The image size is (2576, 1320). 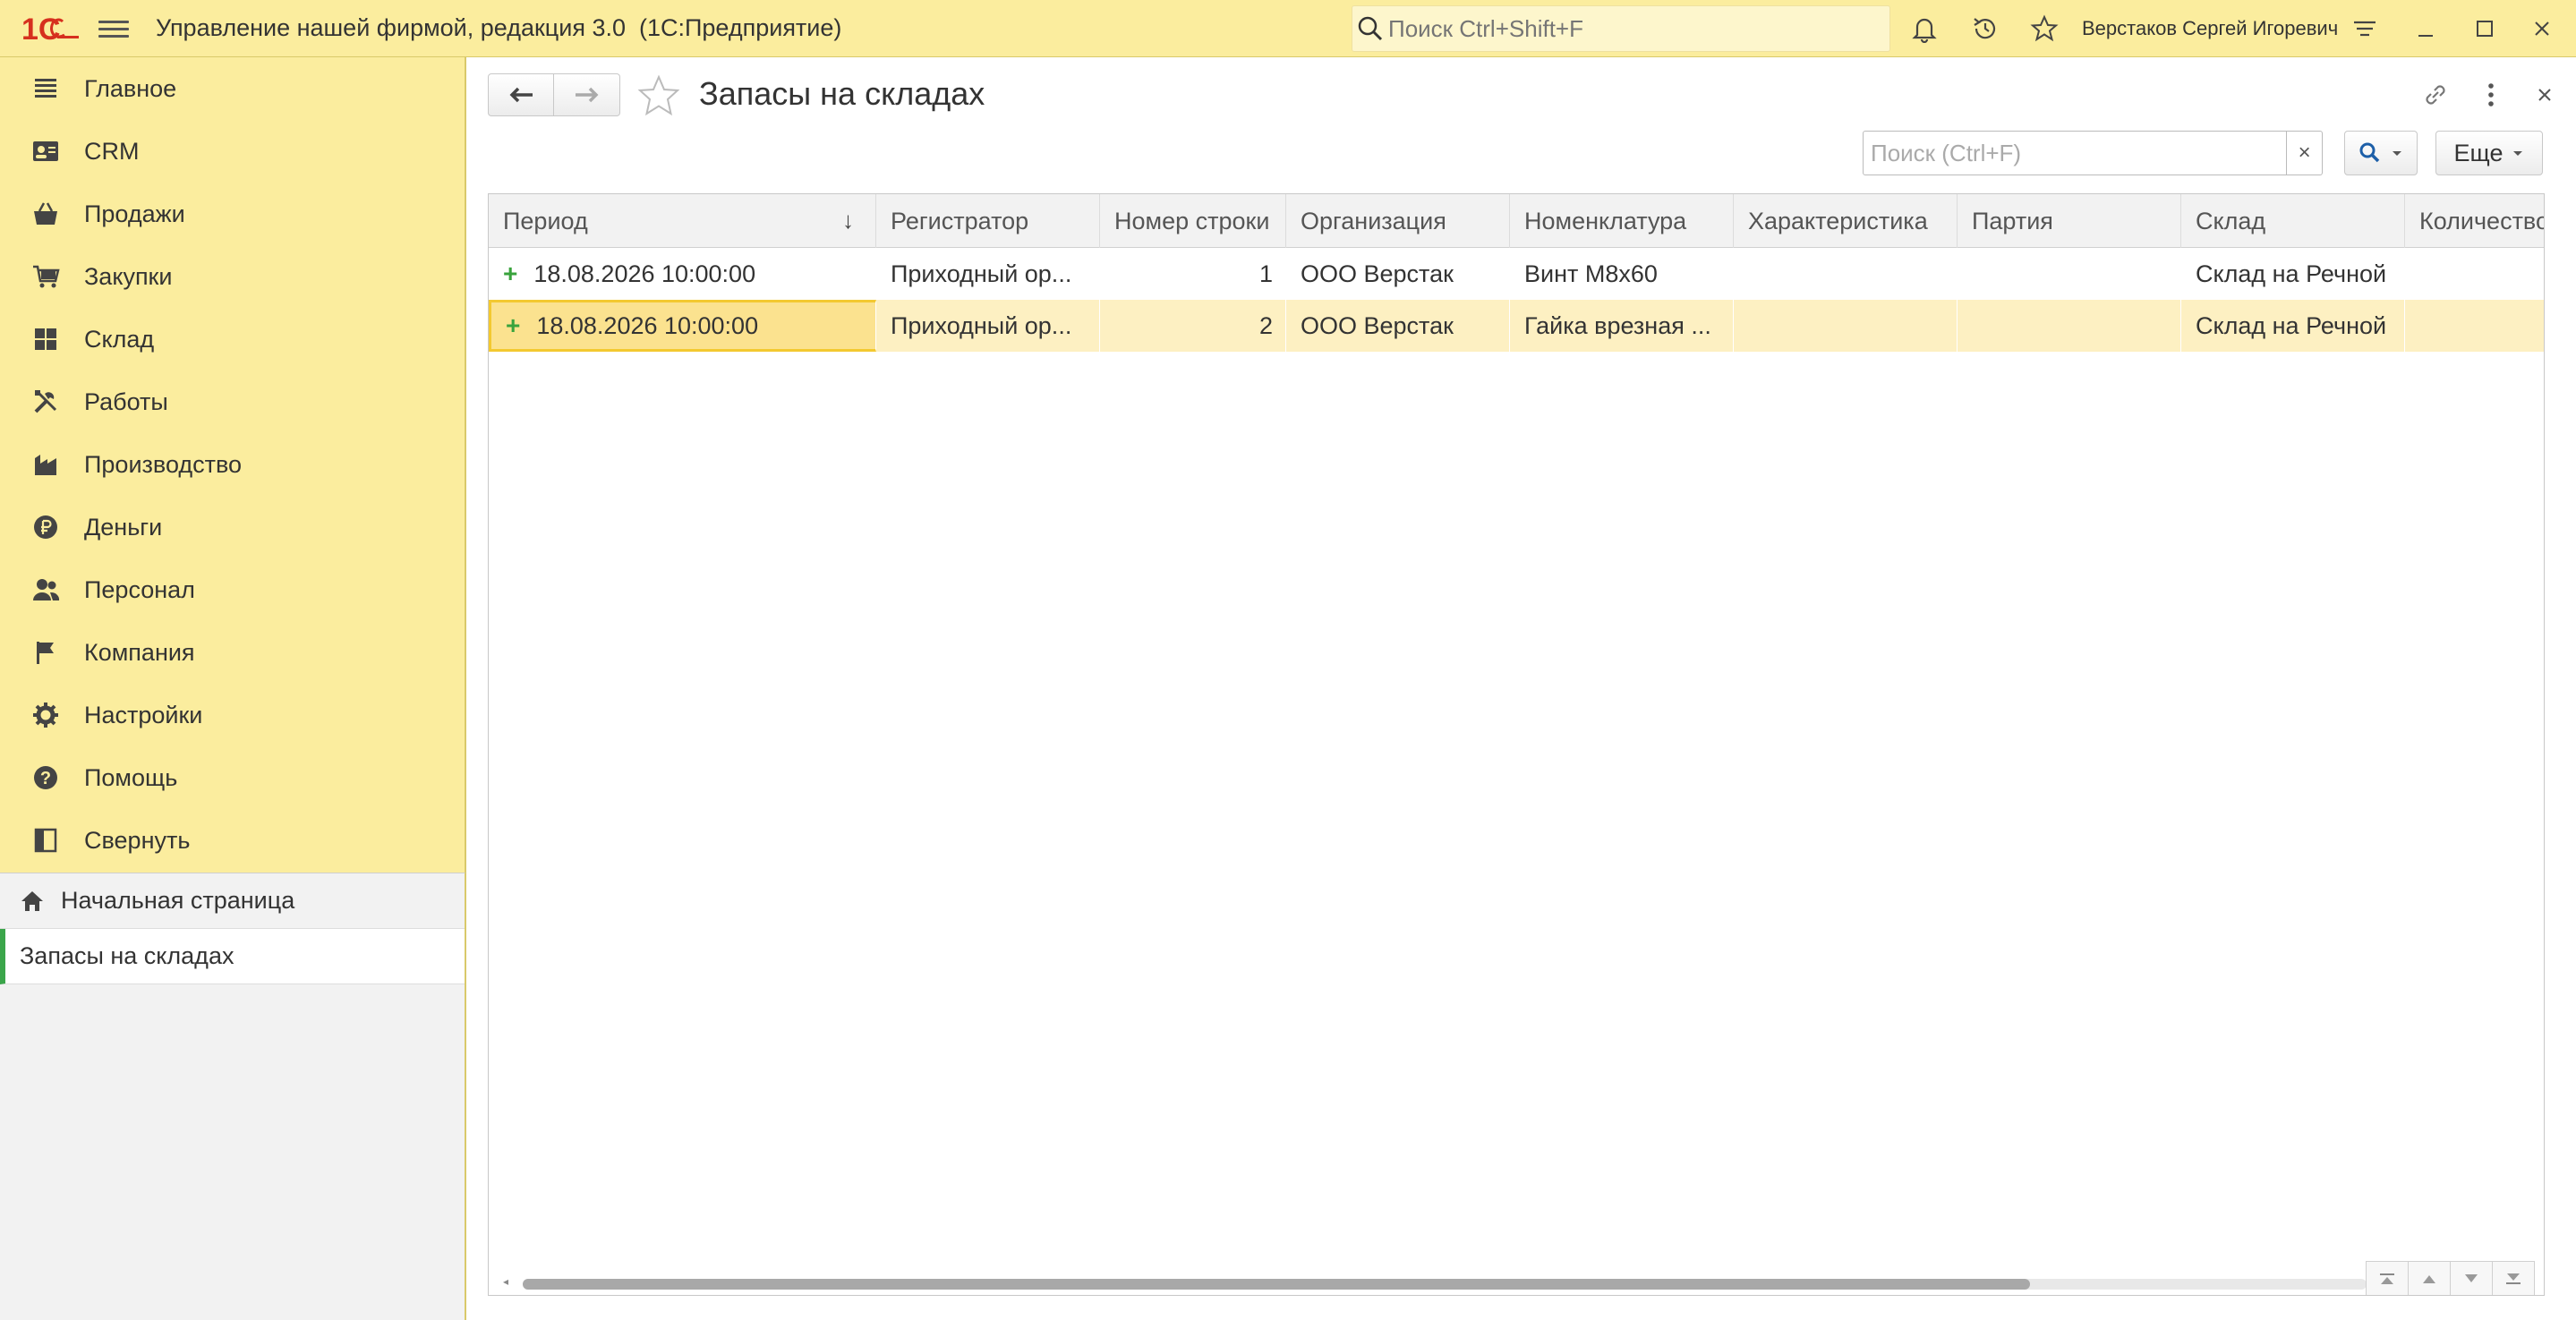 What do you see at coordinates (232, 840) in the screenshot?
I see `sidebar-item-collapse: Свернуть` at bounding box center [232, 840].